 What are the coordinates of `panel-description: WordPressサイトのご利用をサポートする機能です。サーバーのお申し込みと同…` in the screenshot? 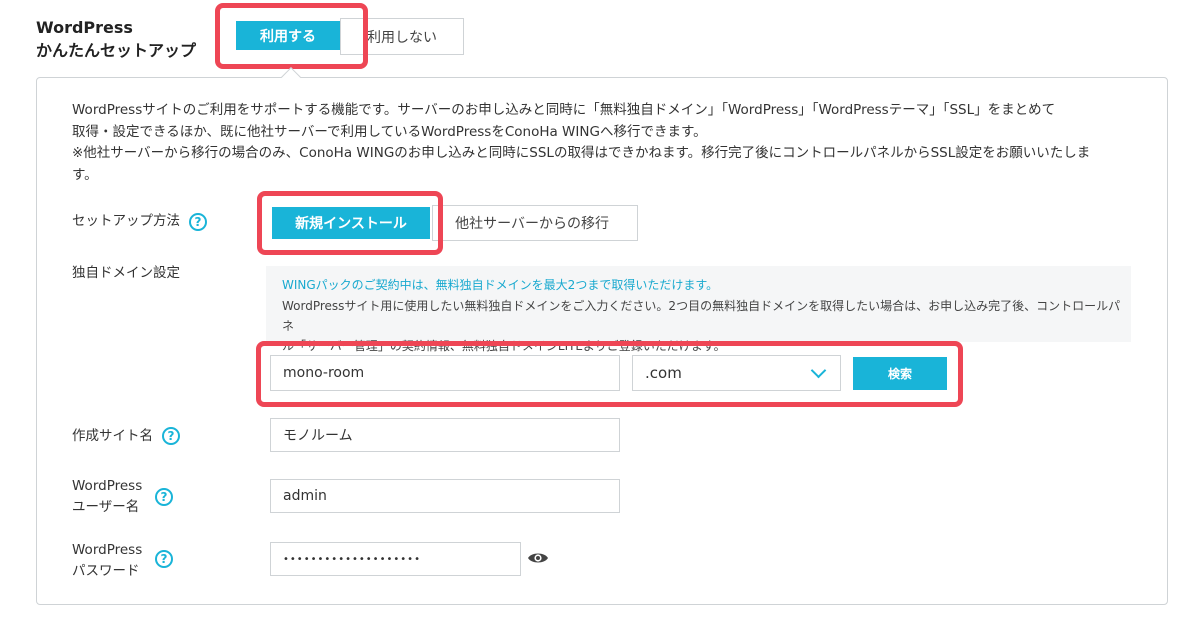 It's located at (581, 142).